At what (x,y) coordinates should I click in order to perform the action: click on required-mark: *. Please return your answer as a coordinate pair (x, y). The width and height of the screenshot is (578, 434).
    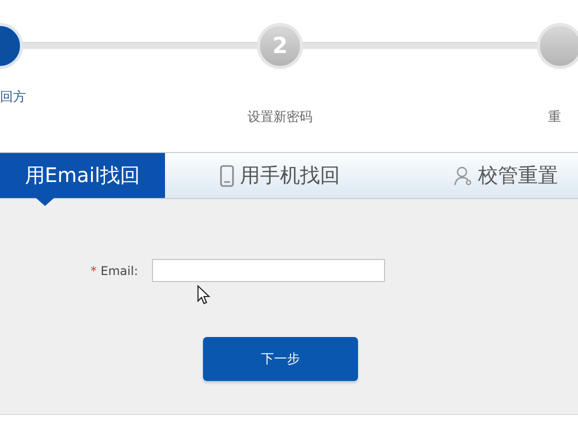
    Looking at the image, I should click on (93, 271).